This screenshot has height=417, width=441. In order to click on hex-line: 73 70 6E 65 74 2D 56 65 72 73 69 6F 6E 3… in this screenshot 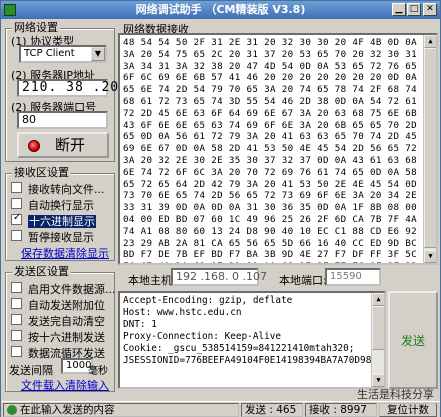, I will do `click(278, 196)`.